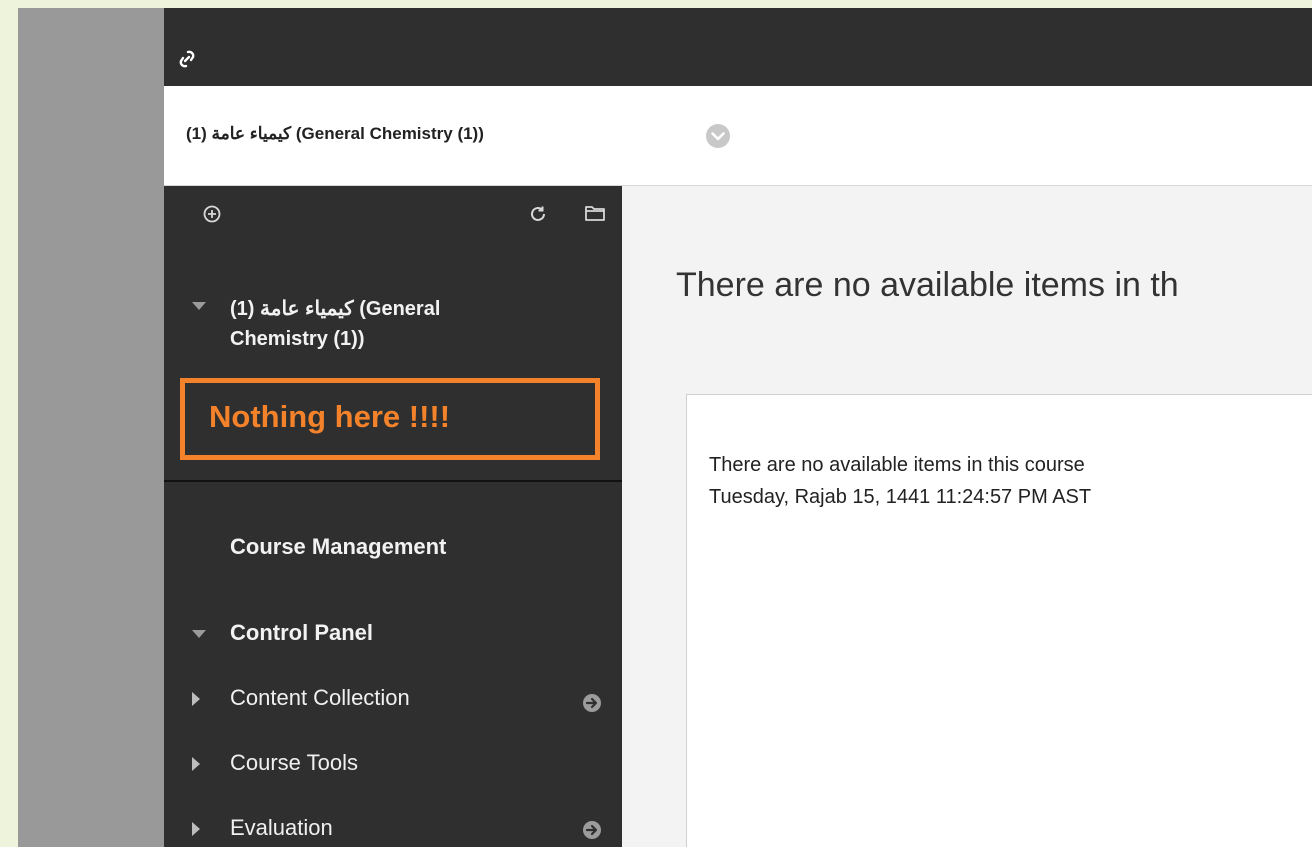 The image size is (1312, 847). I want to click on course-management-heading: Course Management, so click(338, 546).